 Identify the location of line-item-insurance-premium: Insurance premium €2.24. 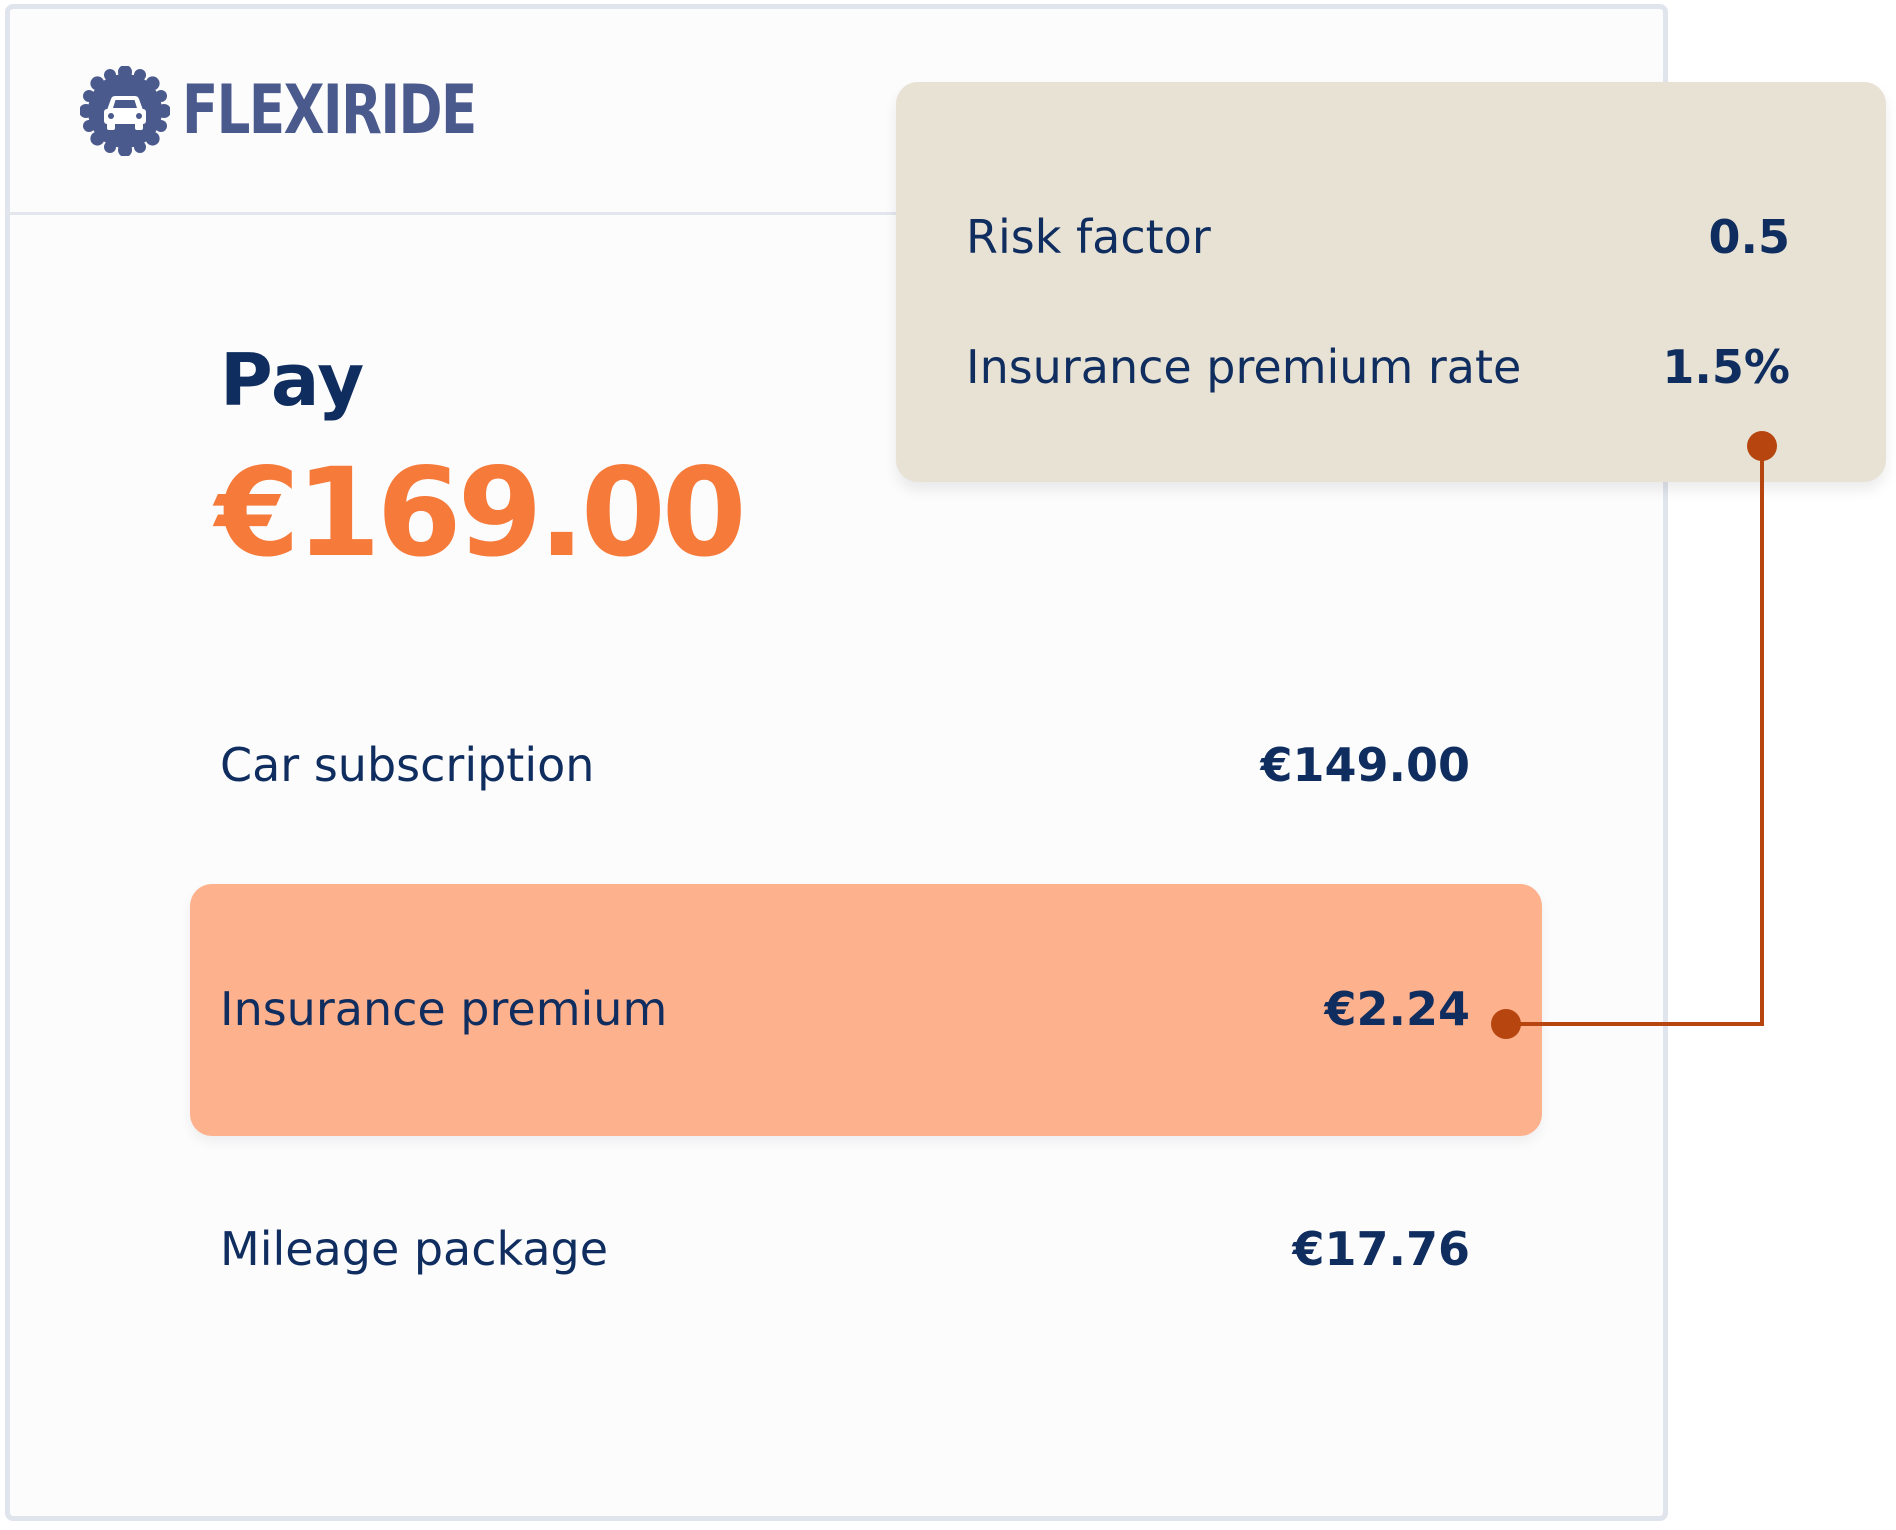
(845, 1009).